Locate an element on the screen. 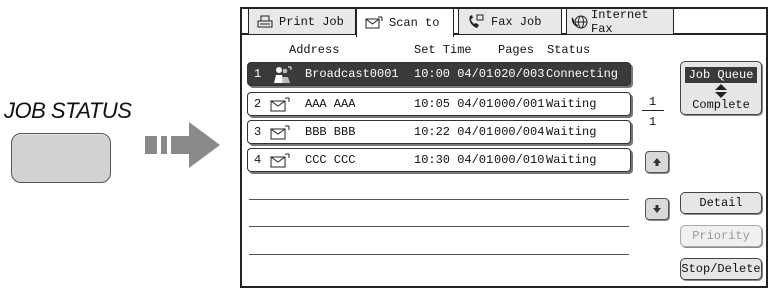 This screenshot has height=291, width=772. job-row: 3 BBB BBB 10:22 04/01 000/004 Waiting is located at coordinates (439, 132).